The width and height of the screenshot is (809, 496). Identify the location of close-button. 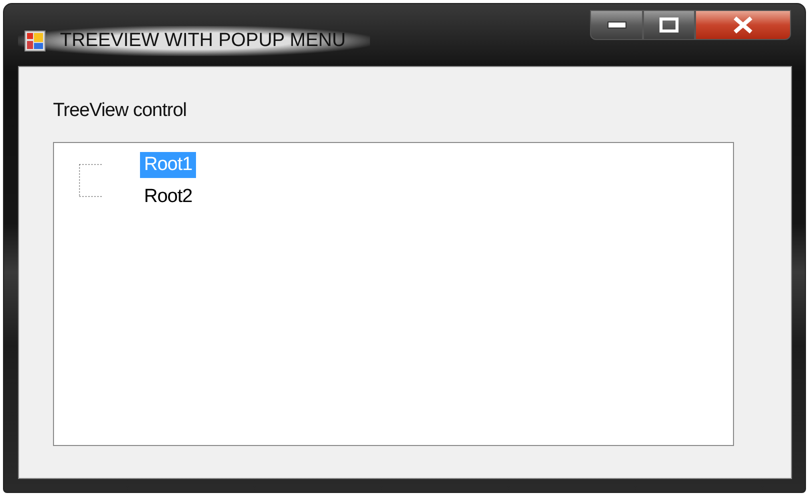
(743, 25).